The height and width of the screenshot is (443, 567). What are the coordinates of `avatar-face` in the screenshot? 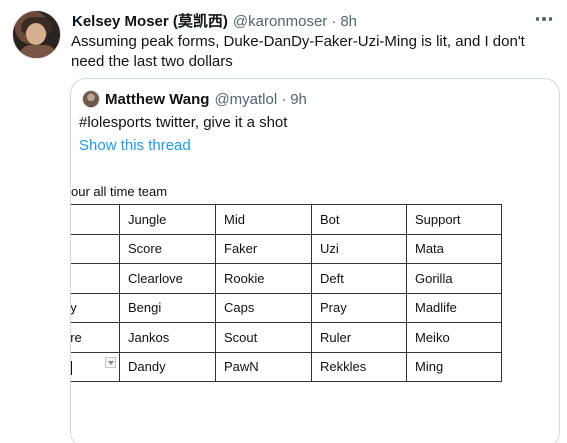 It's located at (36, 34).